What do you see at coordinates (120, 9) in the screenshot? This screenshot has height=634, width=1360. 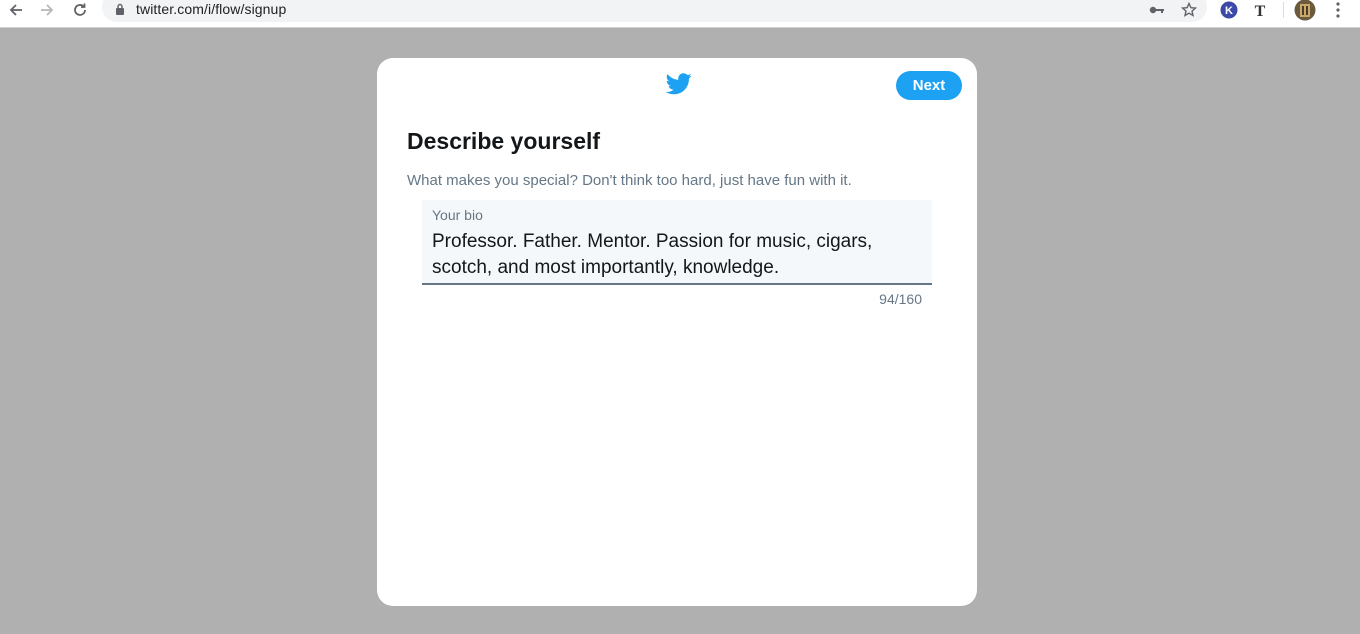 I see `lock-icon` at bounding box center [120, 9].